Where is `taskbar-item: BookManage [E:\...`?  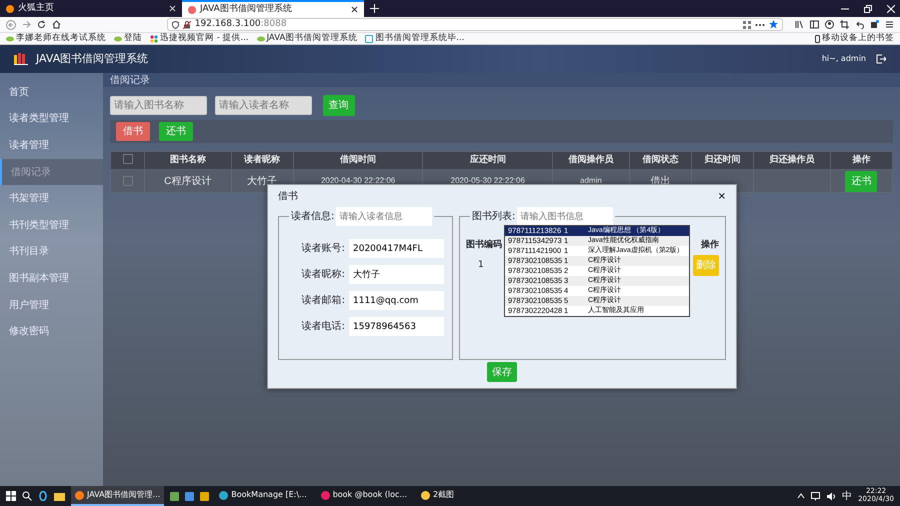 taskbar-item: BookManage [E:\... is located at coordinates (263, 496).